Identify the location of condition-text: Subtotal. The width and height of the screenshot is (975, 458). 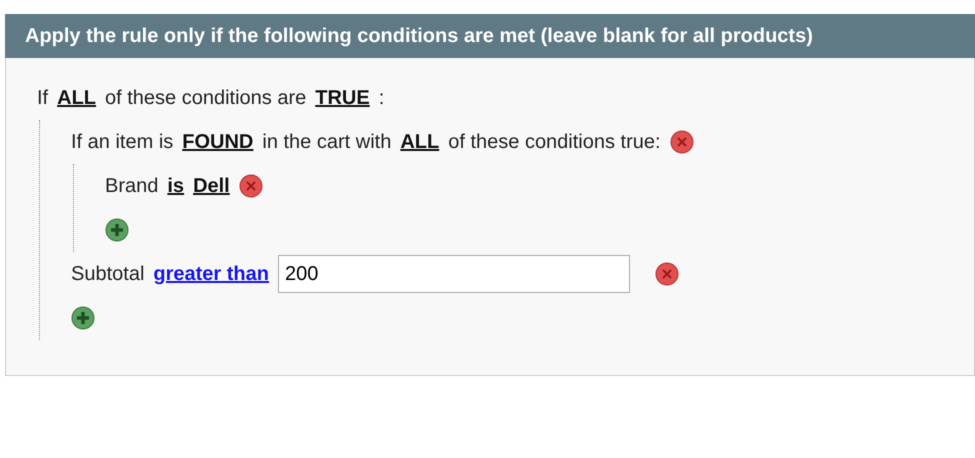
(107, 274).